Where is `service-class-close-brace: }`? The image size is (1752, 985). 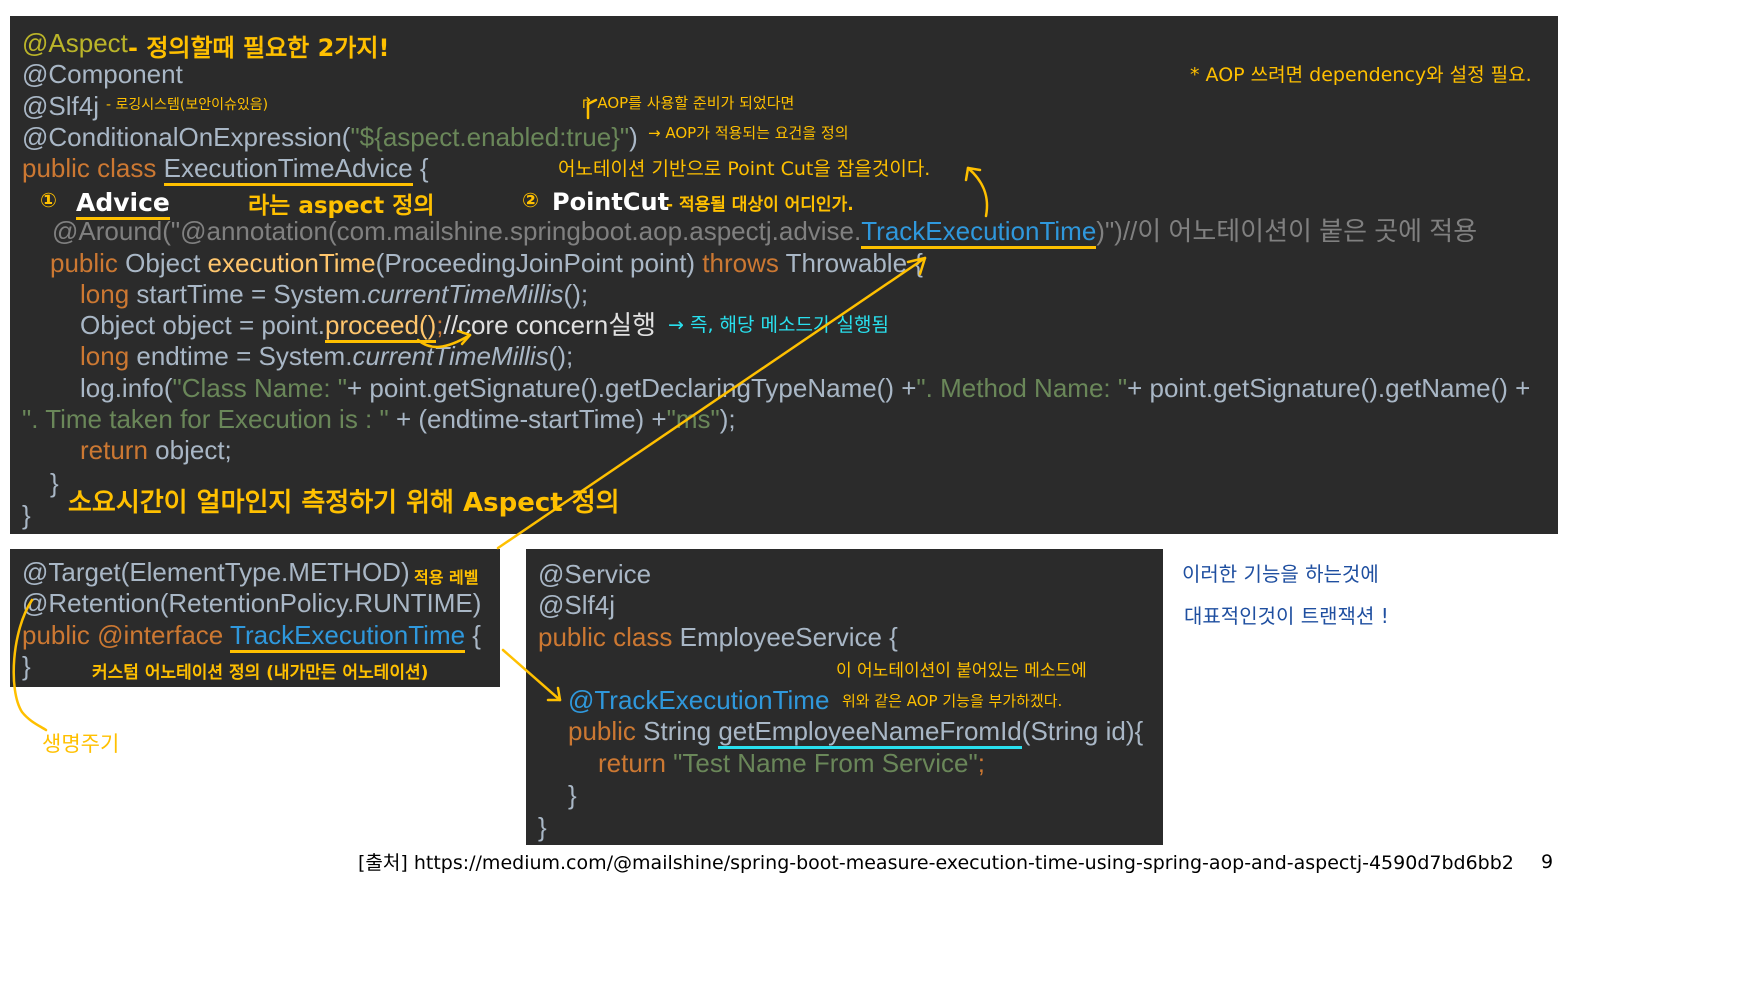
service-class-close-brace: } is located at coordinates (542, 827).